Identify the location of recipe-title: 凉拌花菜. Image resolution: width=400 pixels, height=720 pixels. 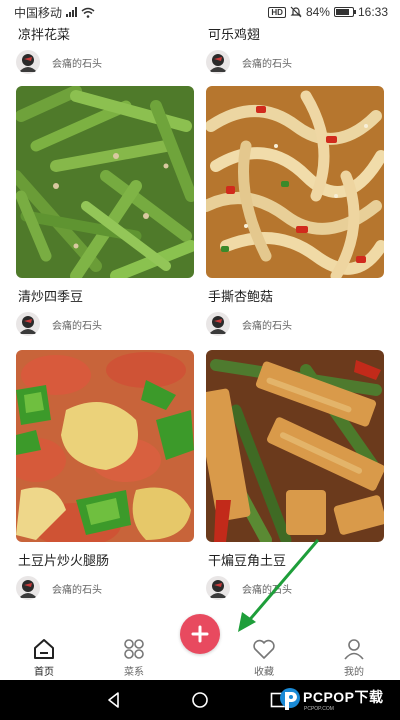
(44, 34).